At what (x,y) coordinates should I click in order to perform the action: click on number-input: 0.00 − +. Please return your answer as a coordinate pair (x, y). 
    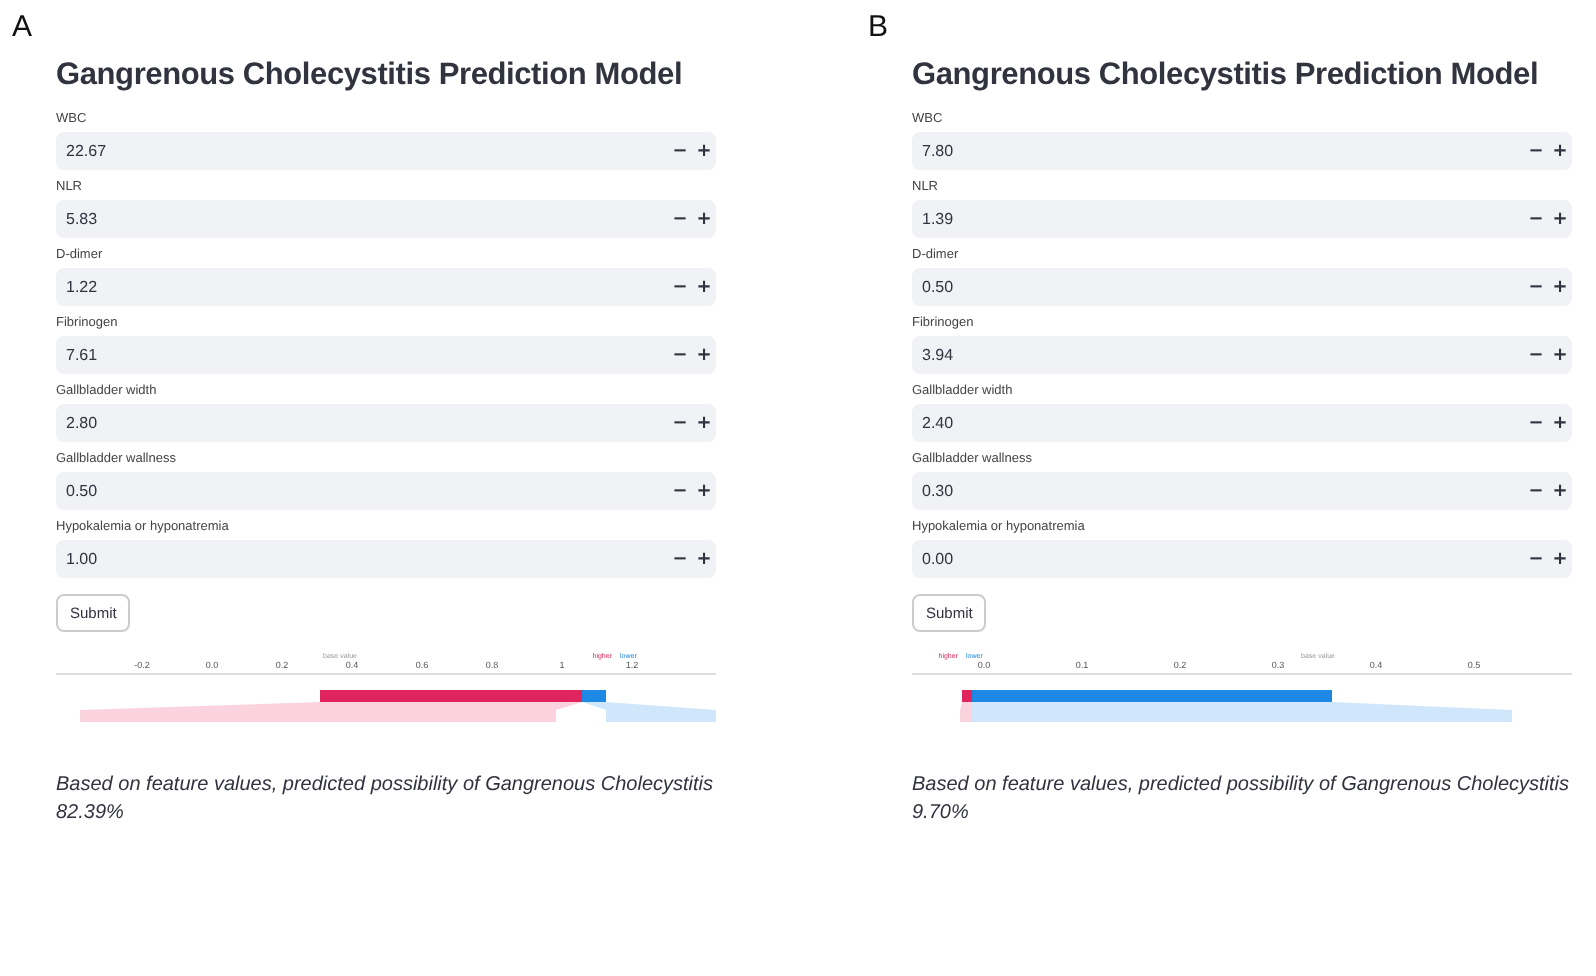
    Looking at the image, I should click on (1242, 559).